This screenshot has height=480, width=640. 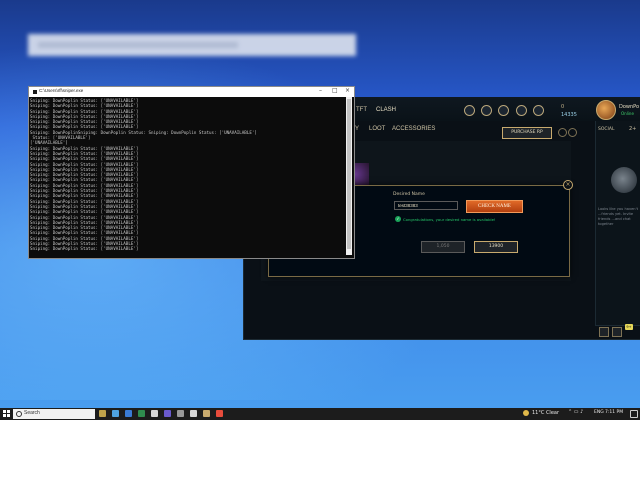 What do you see at coordinates (617, 229) in the screenshot?
I see `social-panel` at bounding box center [617, 229].